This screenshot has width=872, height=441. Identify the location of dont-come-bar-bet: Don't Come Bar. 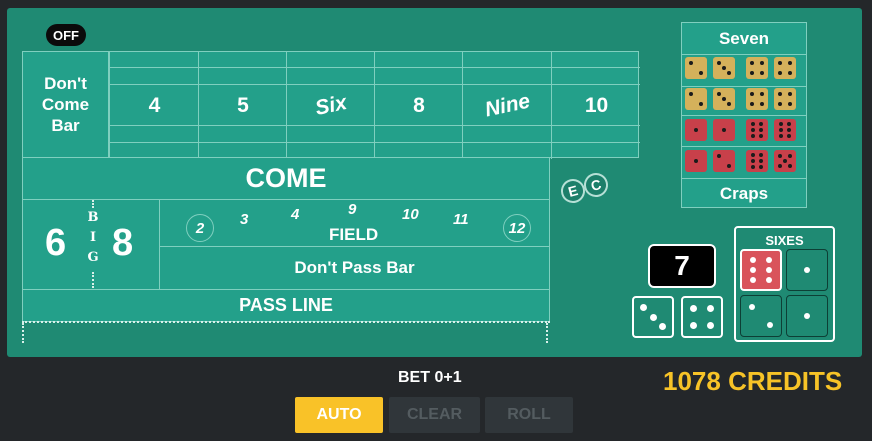
(65, 104).